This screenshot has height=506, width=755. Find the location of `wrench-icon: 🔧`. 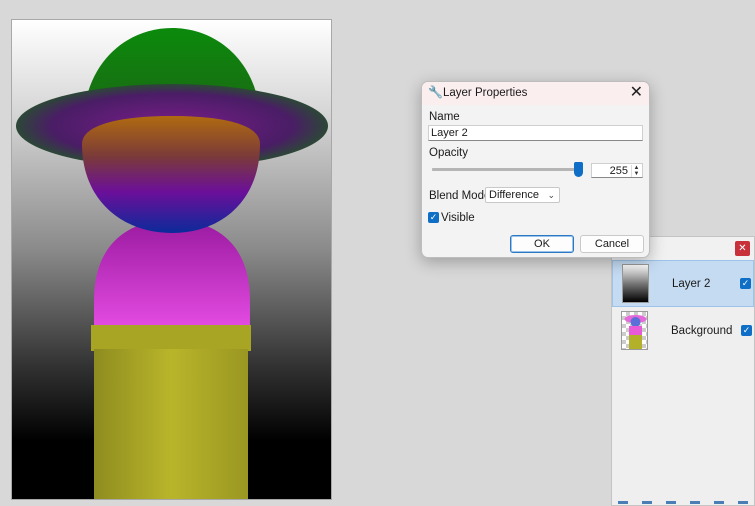

wrench-icon: 🔧 is located at coordinates (435, 92).